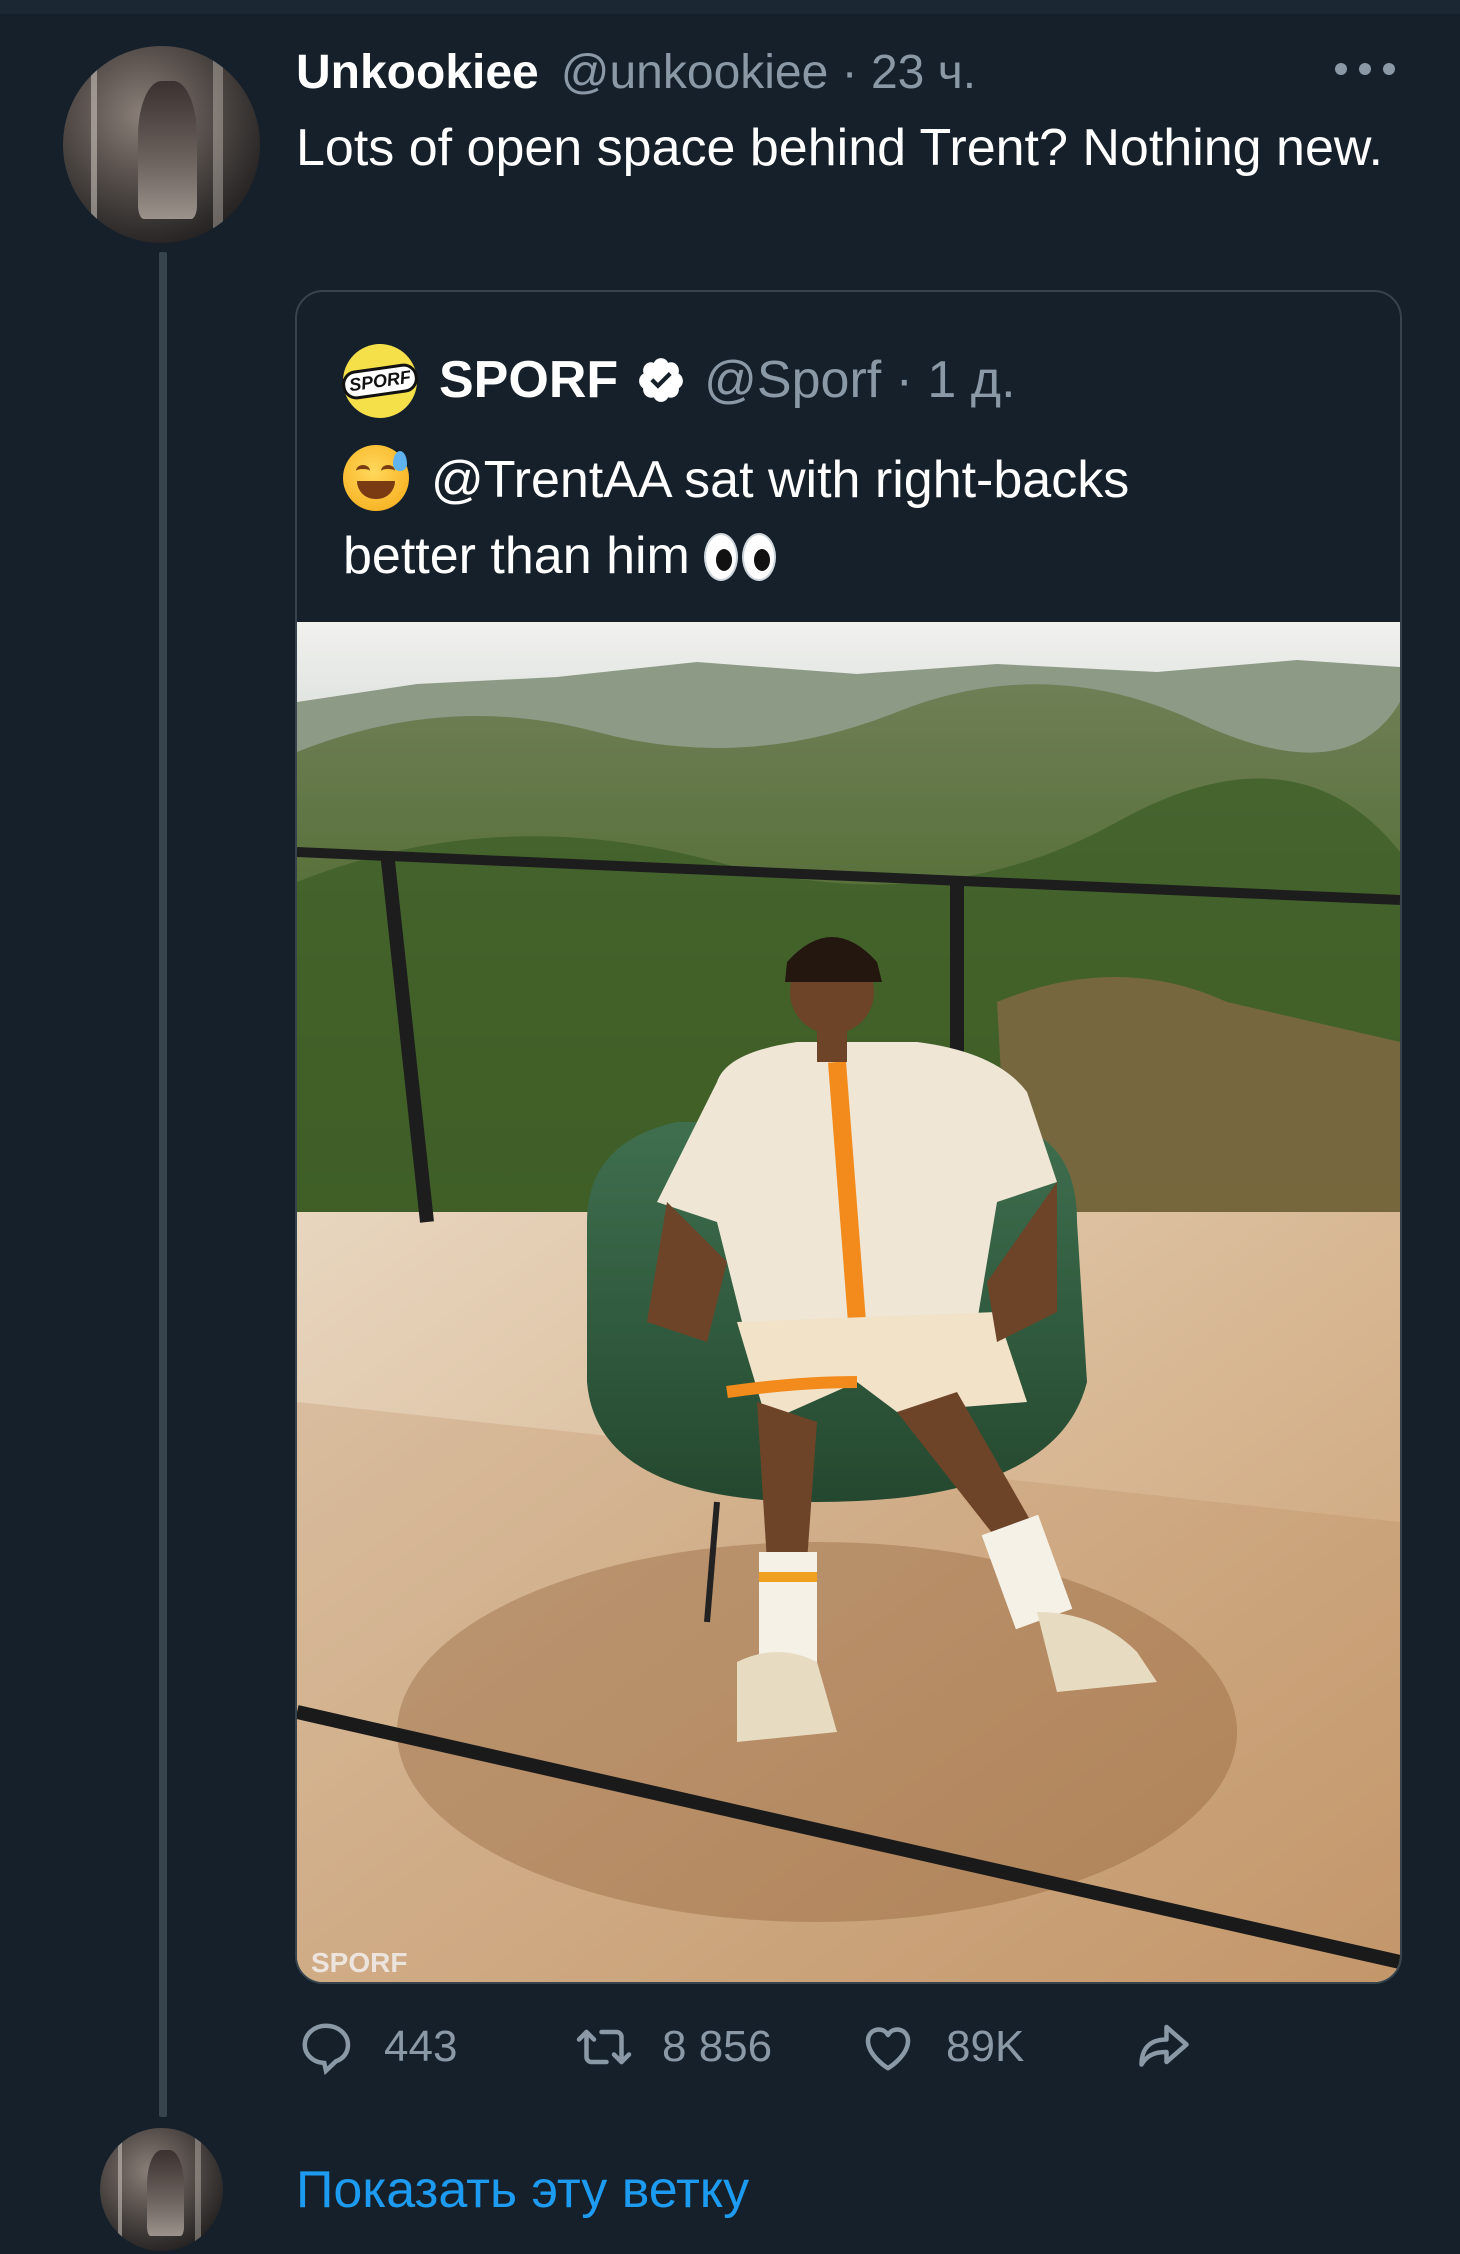  Describe the element at coordinates (730, 7) in the screenshot. I see `top-border` at that location.